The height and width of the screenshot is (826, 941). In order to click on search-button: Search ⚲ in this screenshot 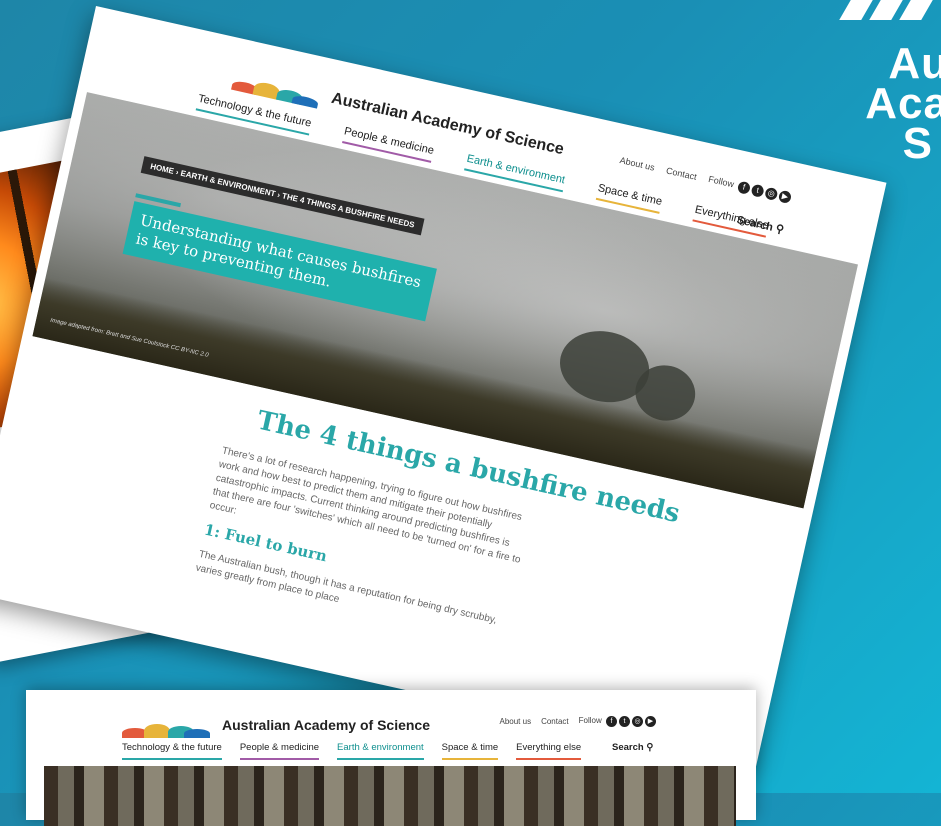, I will do `click(632, 747)`.